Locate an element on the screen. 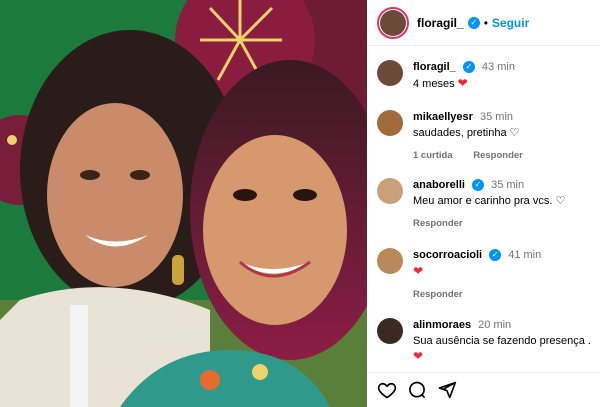 The height and width of the screenshot is (407, 600). post-header: floragil_ ✓ • Seguir is located at coordinates (483, 23).